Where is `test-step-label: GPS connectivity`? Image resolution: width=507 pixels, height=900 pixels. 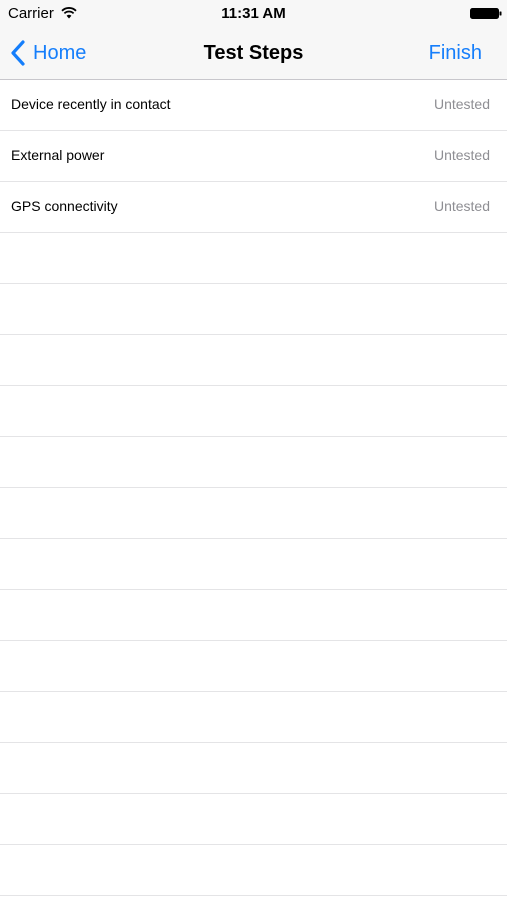 test-step-label: GPS connectivity is located at coordinates (64, 206).